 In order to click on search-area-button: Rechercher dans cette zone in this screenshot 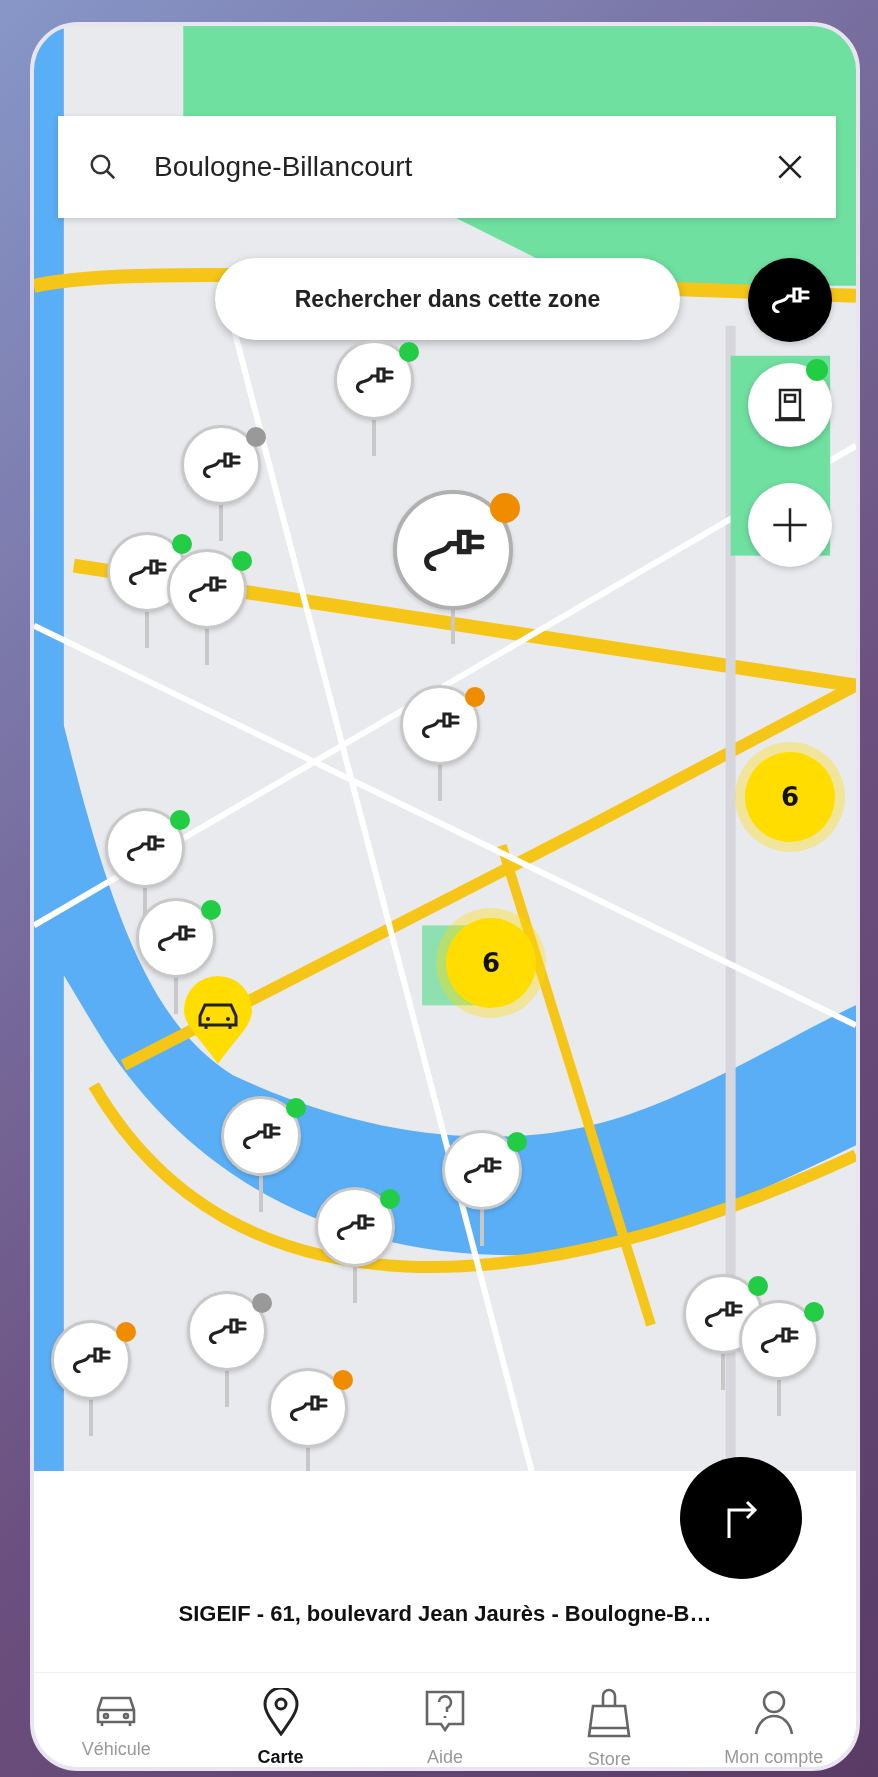, I will do `click(447, 299)`.